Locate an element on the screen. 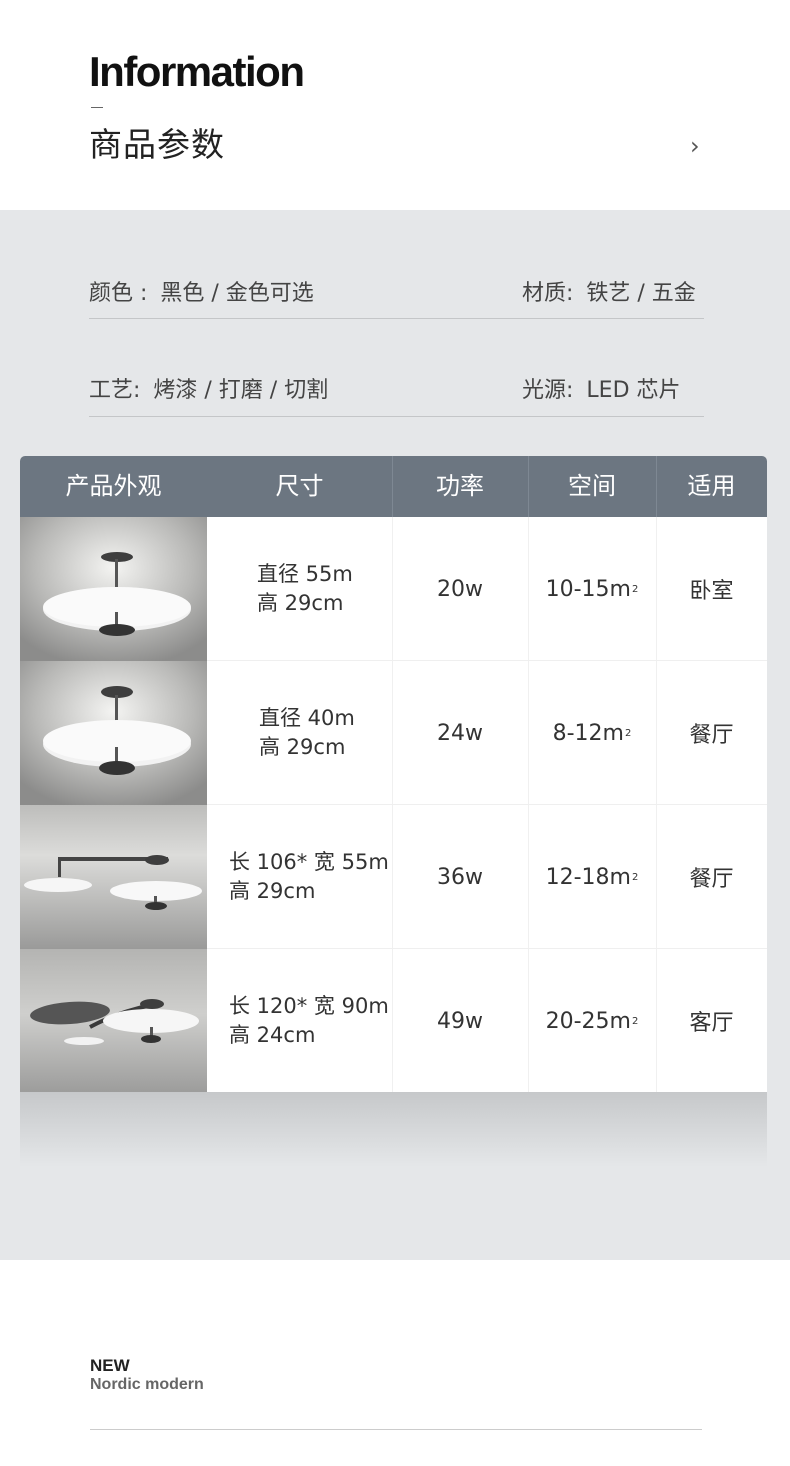 This screenshot has width=790, height=1466. size-line: 直径 40m is located at coordinates (307, 718).